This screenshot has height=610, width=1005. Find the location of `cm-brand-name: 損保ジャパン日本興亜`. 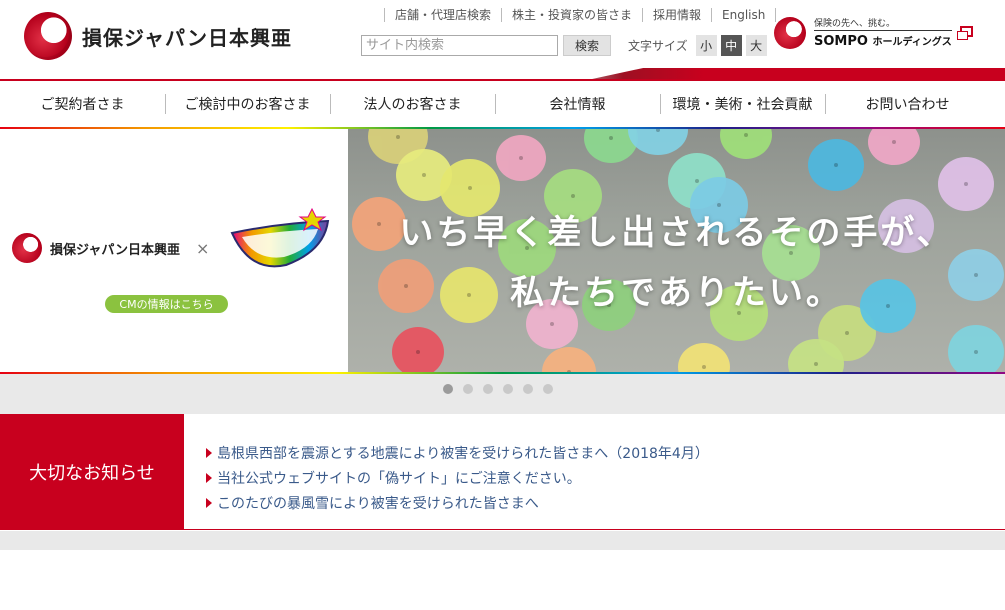

cm-brand-name: 損保ジャパン日本興亜 is located at coordinates (115, 250).